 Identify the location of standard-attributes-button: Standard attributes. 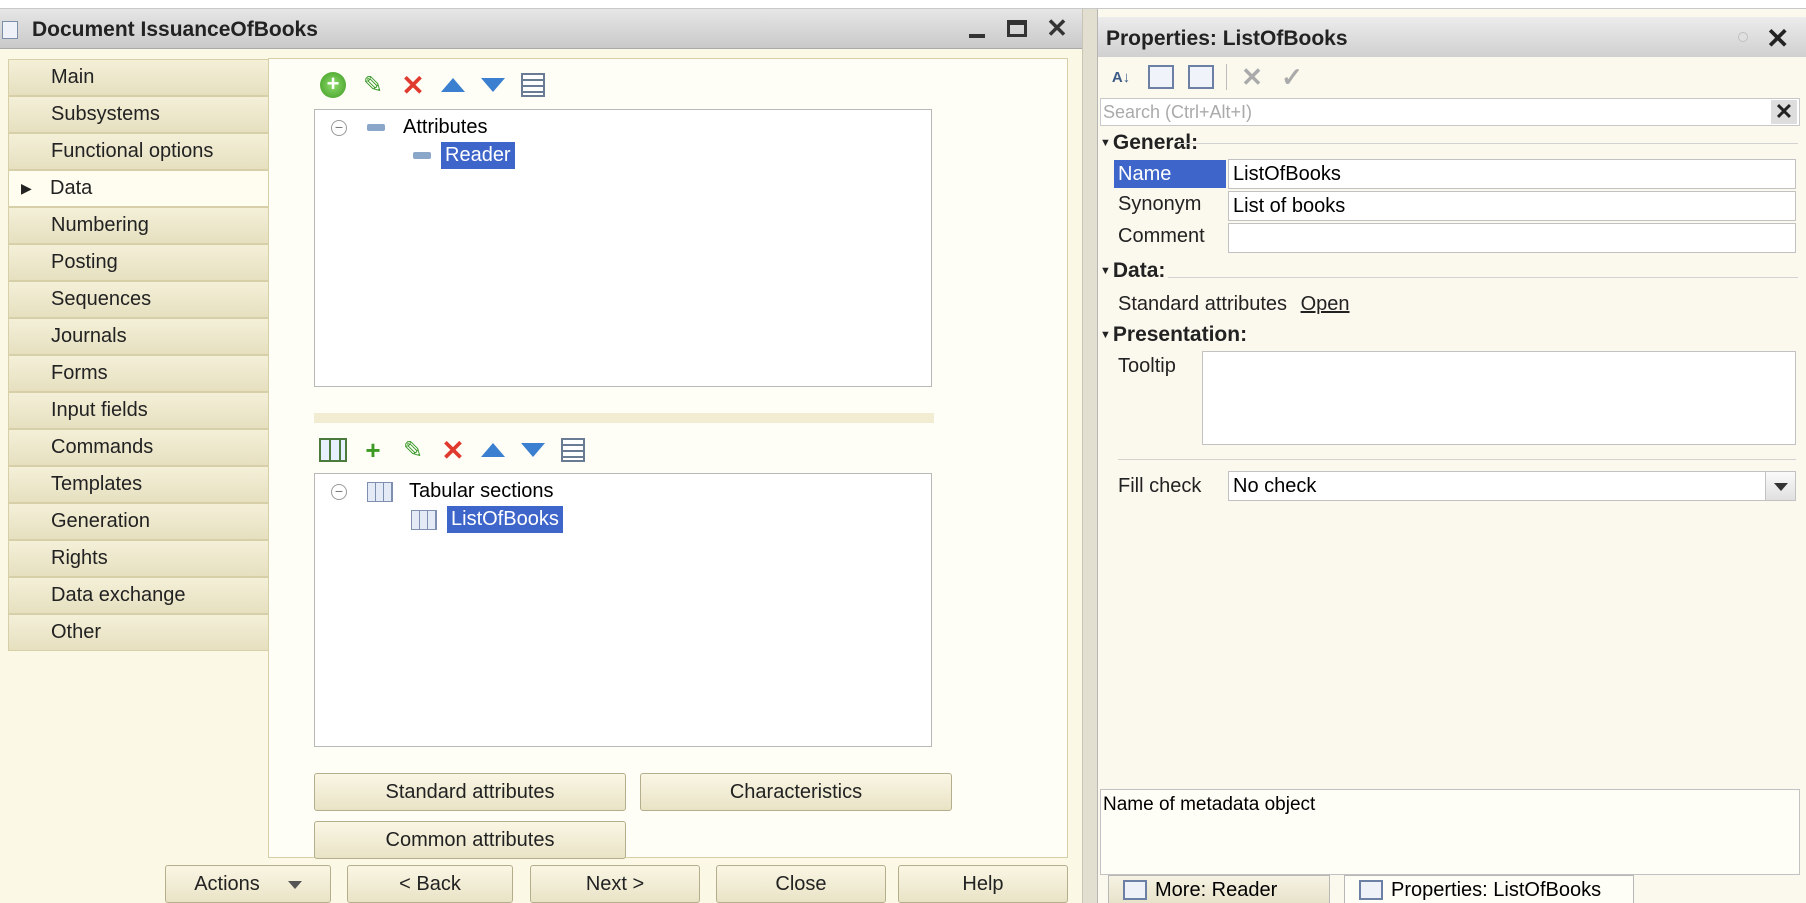
(470, 792).